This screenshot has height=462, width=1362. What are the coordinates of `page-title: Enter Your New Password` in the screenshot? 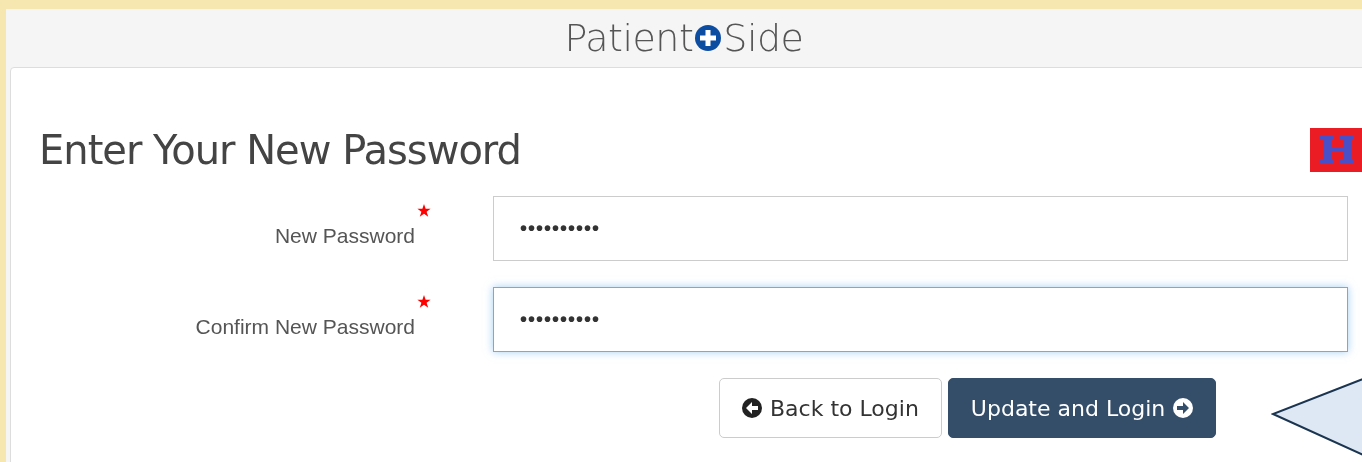 It's located at (280, 150).